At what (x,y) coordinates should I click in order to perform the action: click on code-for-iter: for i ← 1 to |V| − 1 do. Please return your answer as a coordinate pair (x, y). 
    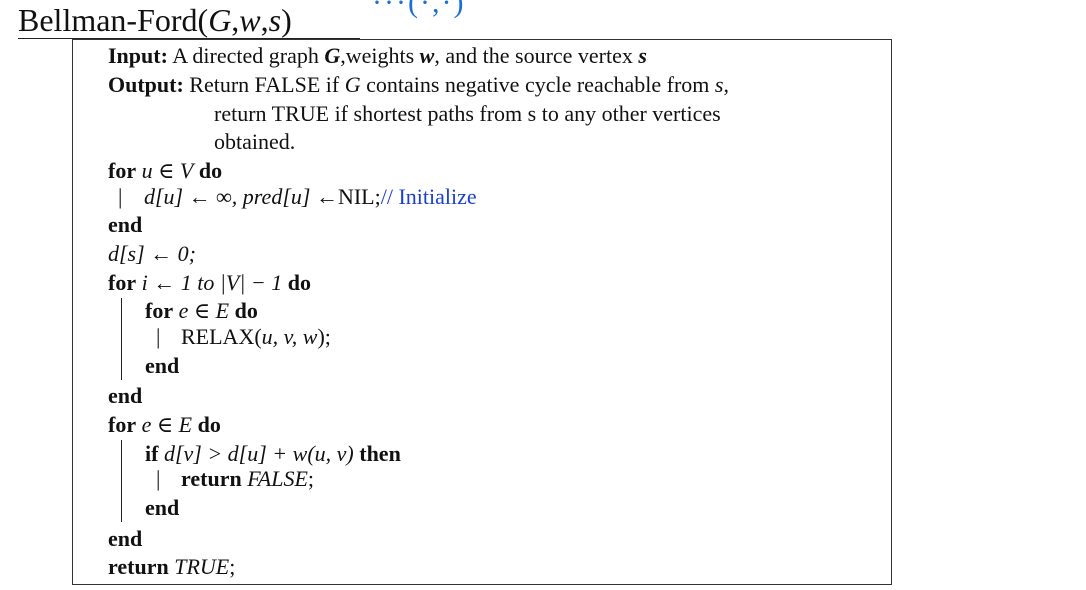
    Looking at the image, I should click on (209, 283).